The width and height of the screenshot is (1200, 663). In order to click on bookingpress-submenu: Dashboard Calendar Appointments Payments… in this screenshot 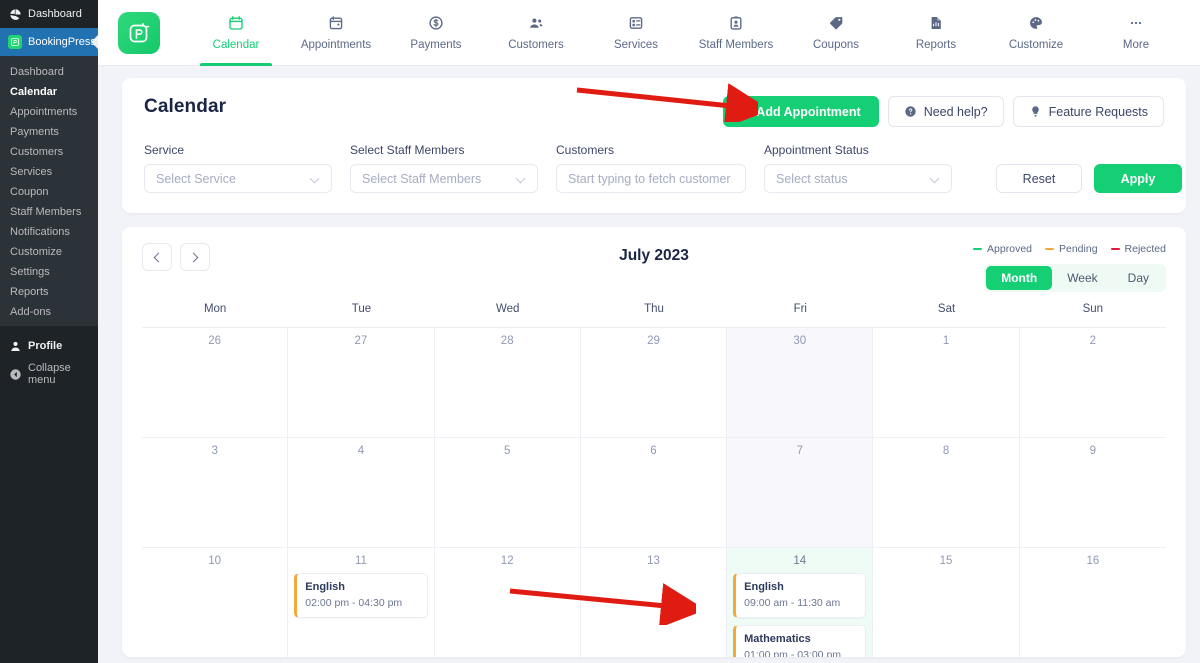, I will do `click(49, 191)`.